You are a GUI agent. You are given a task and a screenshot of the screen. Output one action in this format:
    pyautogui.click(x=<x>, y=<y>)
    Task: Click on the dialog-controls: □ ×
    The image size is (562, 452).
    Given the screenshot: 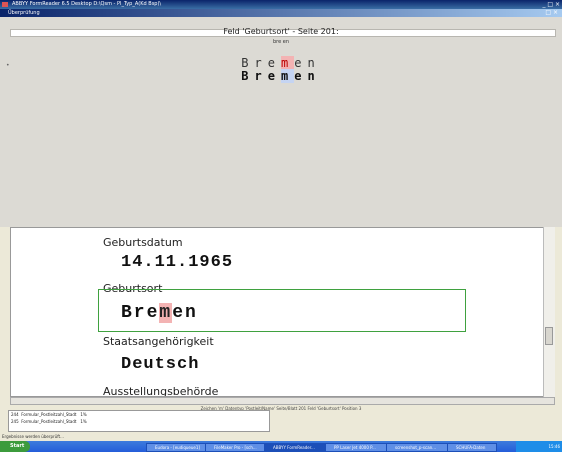 What is the action you would take?
    pyautogui.click(x=551, y=13)
    